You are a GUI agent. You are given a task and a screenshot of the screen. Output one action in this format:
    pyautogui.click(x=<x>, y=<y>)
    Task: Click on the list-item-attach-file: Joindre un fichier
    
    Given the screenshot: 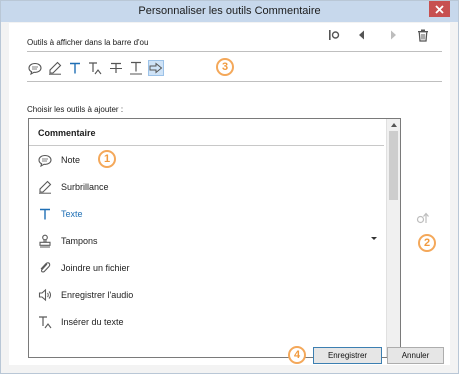 What is the action you would take?
    pyautogui.click(x=206, y=267)
    